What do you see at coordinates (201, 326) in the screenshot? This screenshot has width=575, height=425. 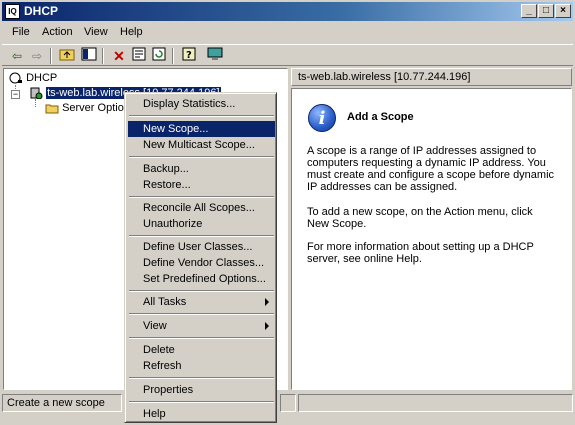 I see `menu-item-view: View` at bounding box center [201, 326].